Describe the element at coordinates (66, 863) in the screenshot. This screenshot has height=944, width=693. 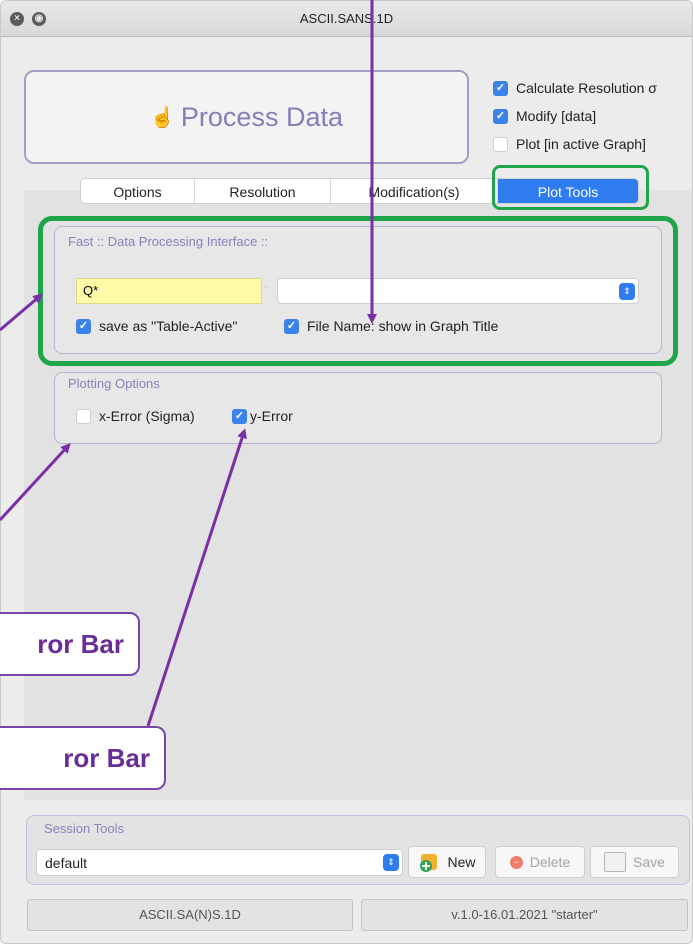
I see `session-select-value: default` at that location.